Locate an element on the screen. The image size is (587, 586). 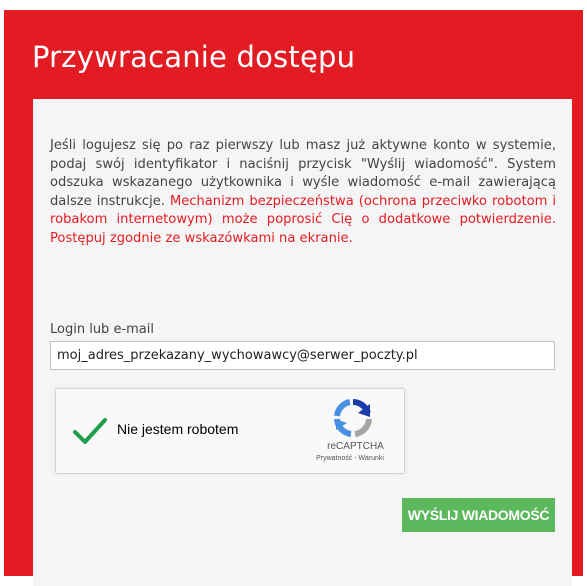
recaptcha-logo-icon is located at coordinates (353, 418).